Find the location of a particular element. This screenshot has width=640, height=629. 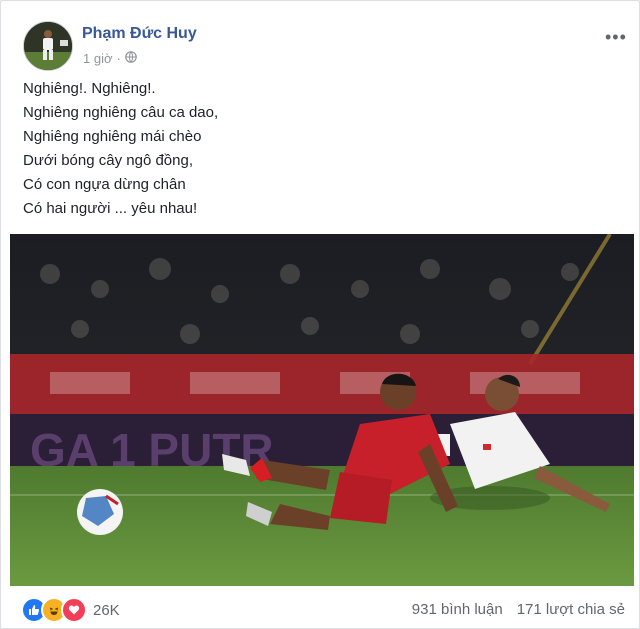

avatar is located at coordinates (48, 46).